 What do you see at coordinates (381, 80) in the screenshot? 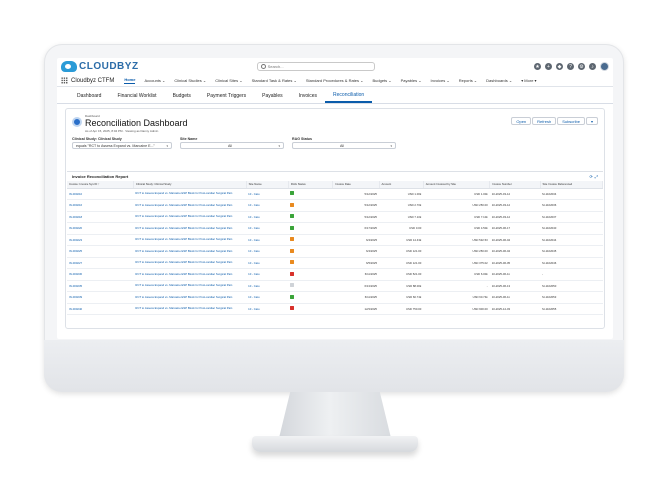
I see `nav-item-budgets: Budgets ⌄` at bounding box center [381, 80].